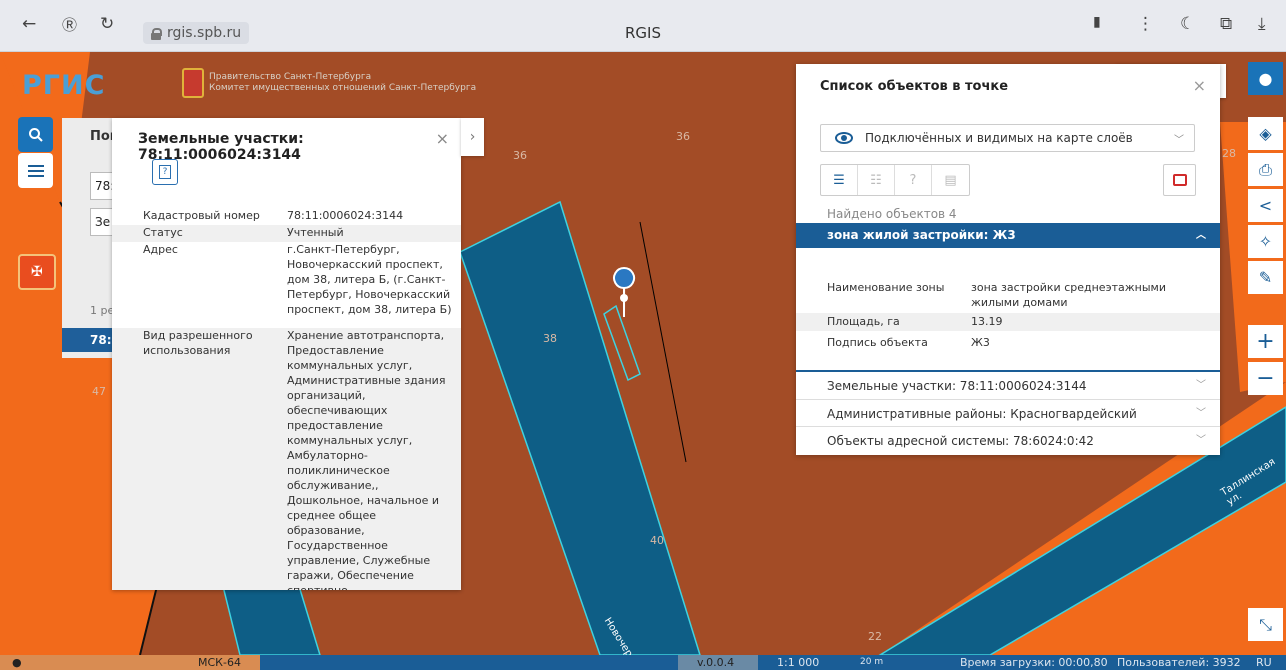 Image resolution: width=1286 pixels, height=670 pixels. I want to click on yandex-icon: Ⓡ, so click(69, 24).